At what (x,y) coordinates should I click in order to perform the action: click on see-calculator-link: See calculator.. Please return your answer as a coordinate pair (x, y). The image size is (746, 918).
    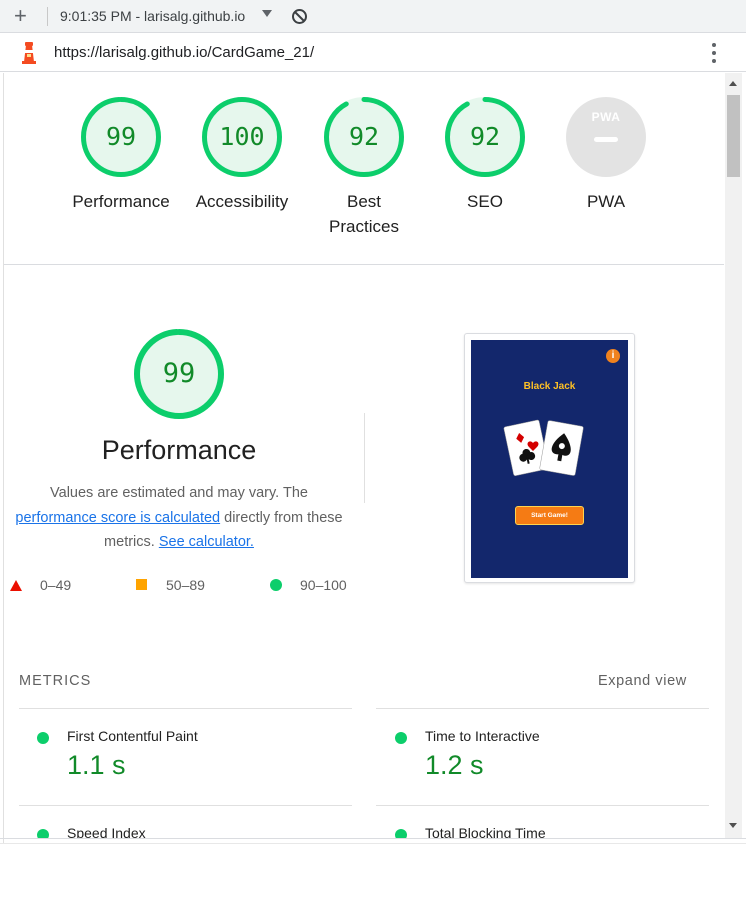
    Looking at the image, I should click on (206, 542).